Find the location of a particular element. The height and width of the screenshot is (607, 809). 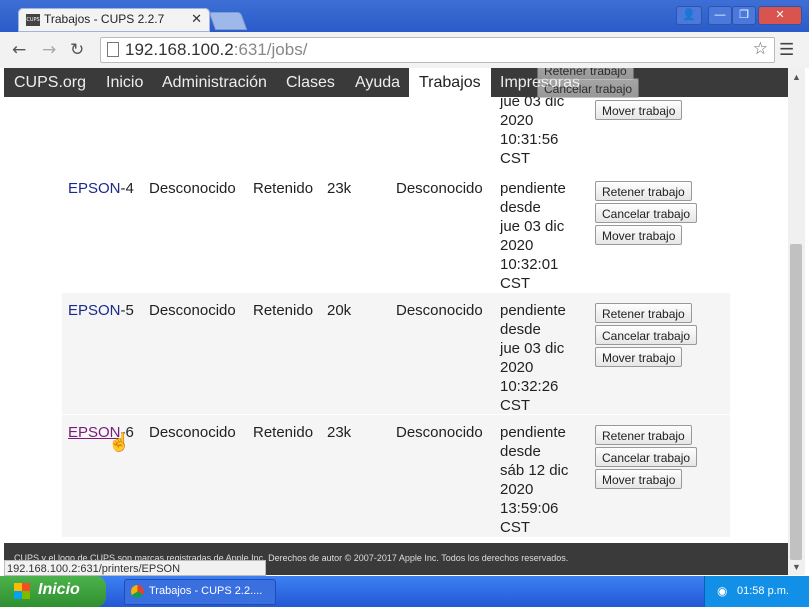

job-id: EPSON-4 is located at coordinates (101, 188).